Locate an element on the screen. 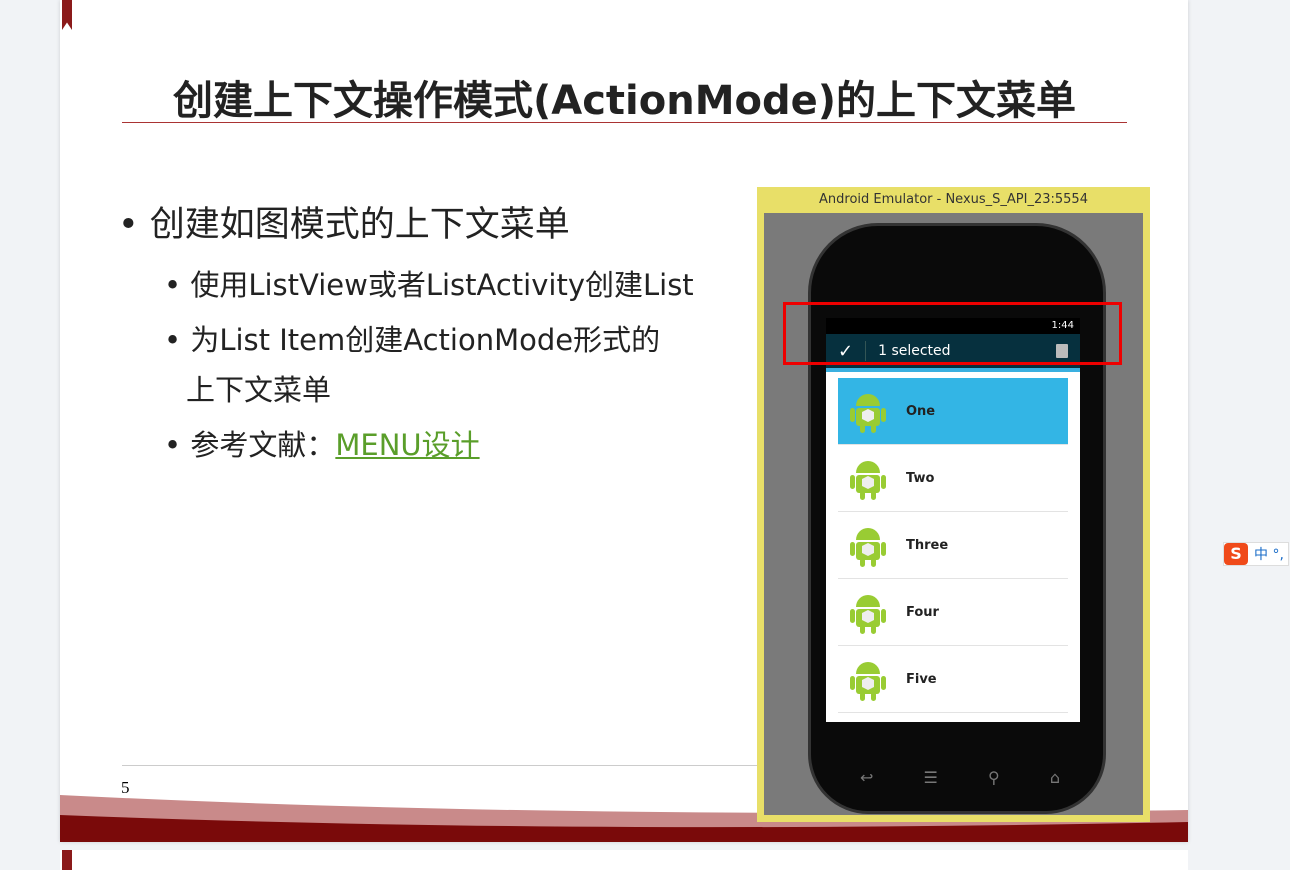 The width and height of the screenshot is (1290, 870). phone-display: 1:44 ✓ 1 selected One Two Three Four Five is located at coordinates (953, 520).